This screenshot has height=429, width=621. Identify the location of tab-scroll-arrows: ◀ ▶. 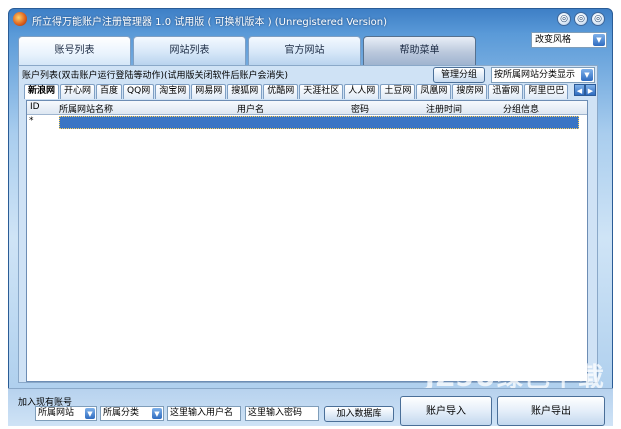
(585, 90).